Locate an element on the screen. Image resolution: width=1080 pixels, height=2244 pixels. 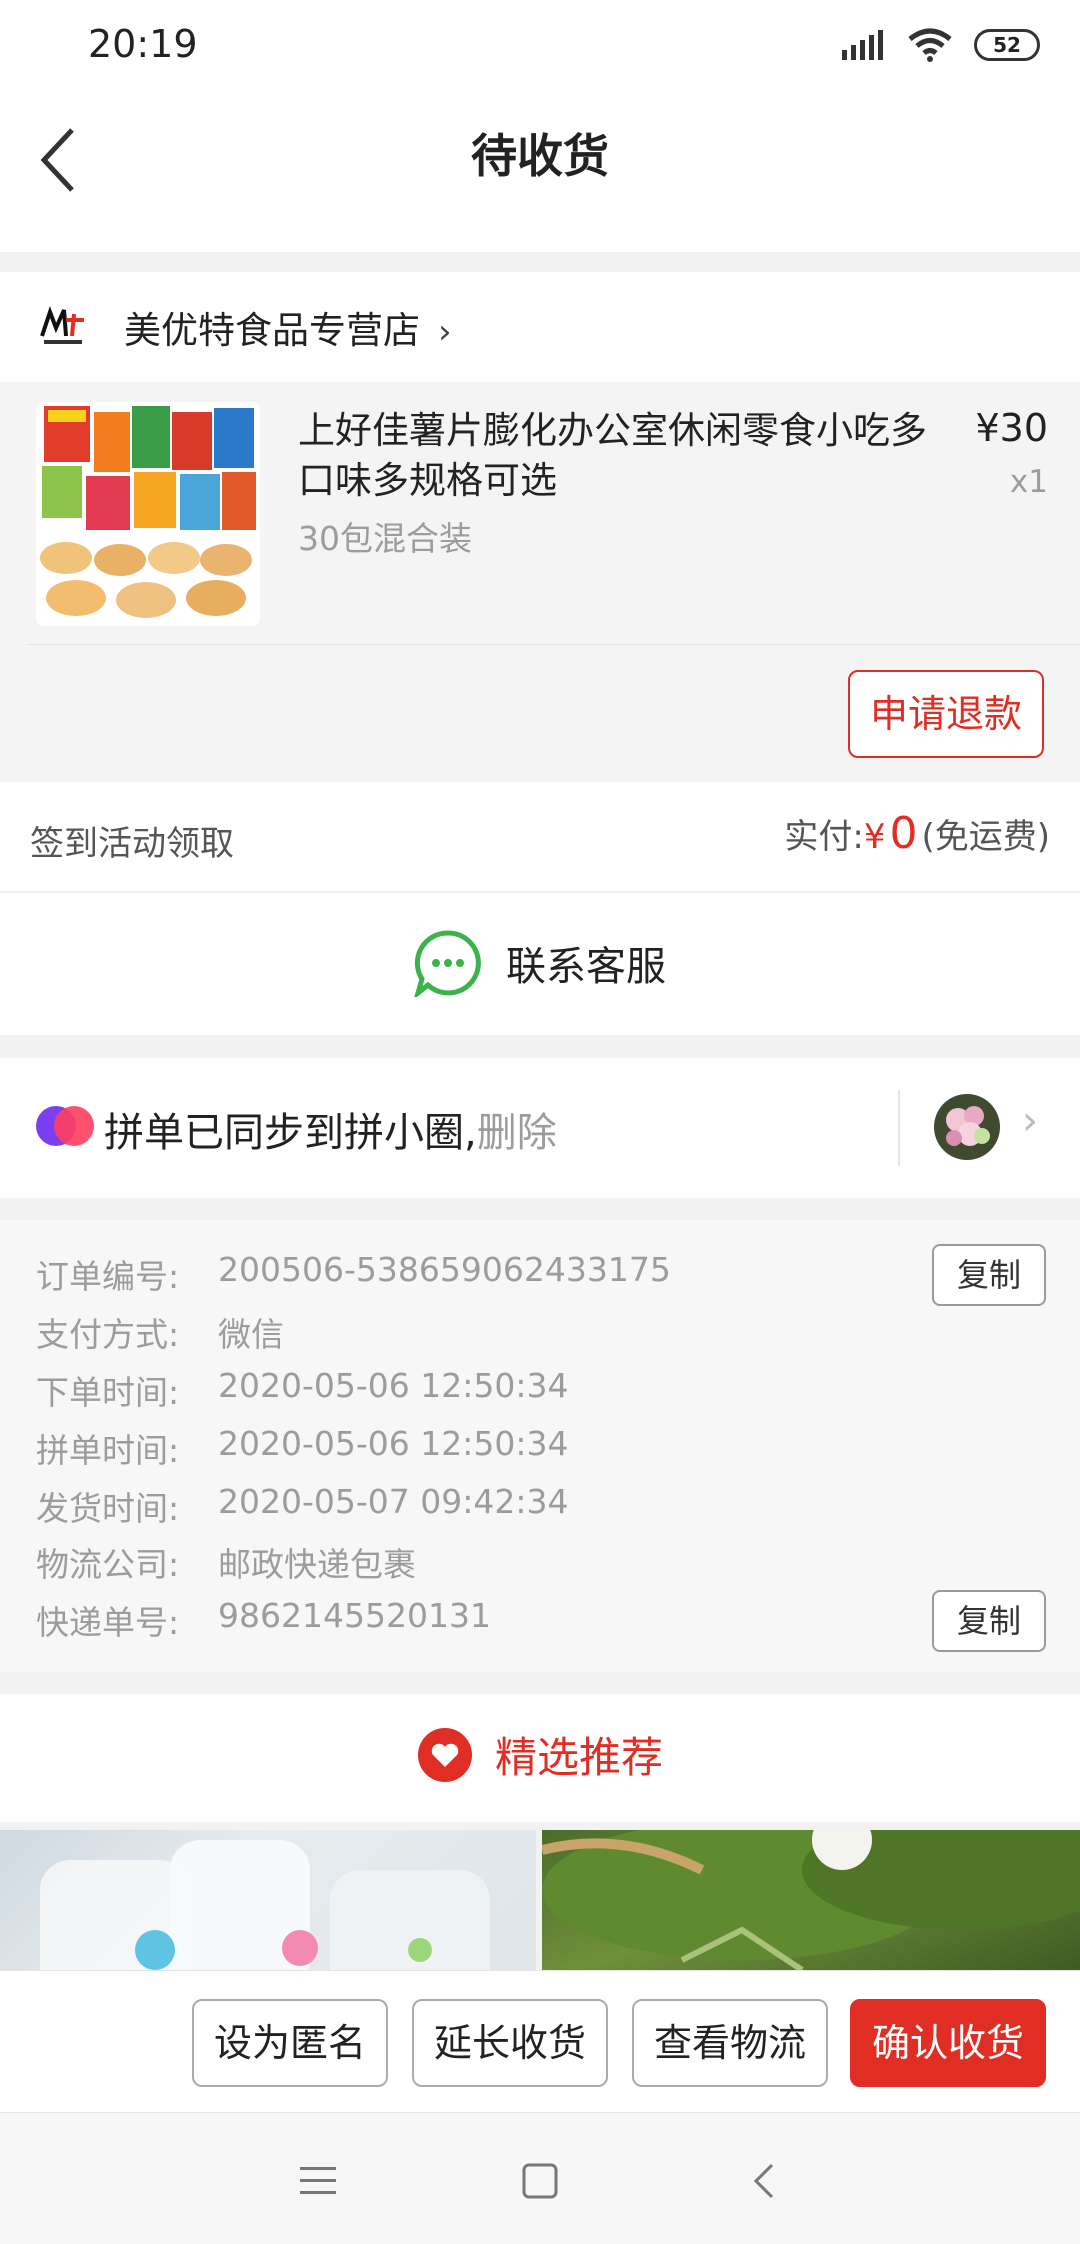
home-square-icon is located at coordinates (540, 2181).